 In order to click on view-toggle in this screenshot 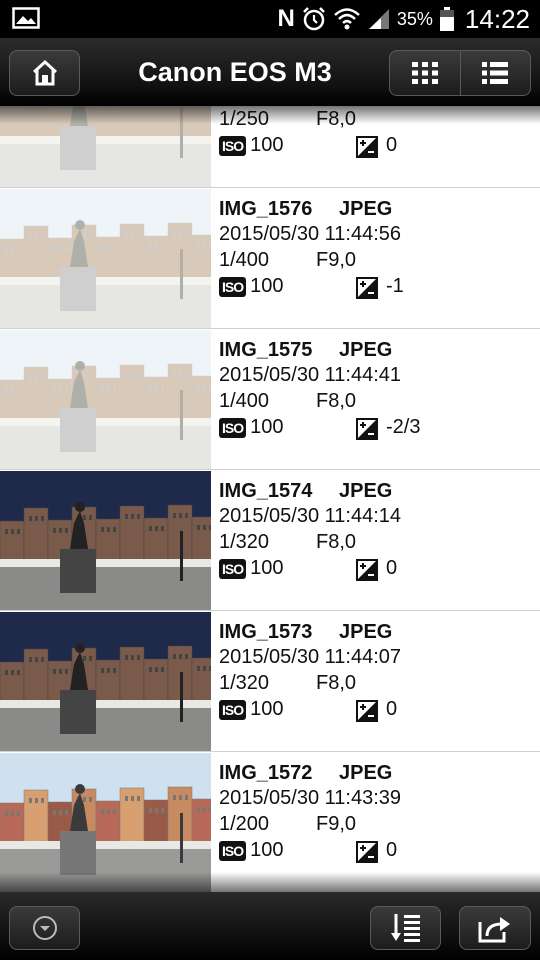, I will do `click(460, 73)`.